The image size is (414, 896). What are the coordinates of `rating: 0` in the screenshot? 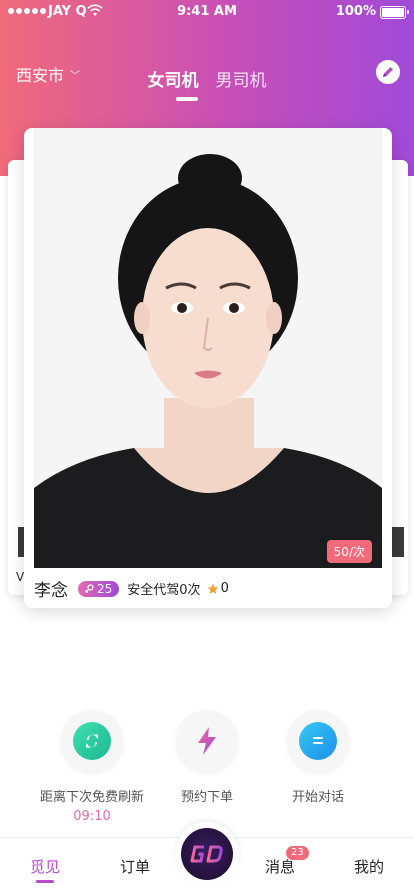 It's located at (218, 588).